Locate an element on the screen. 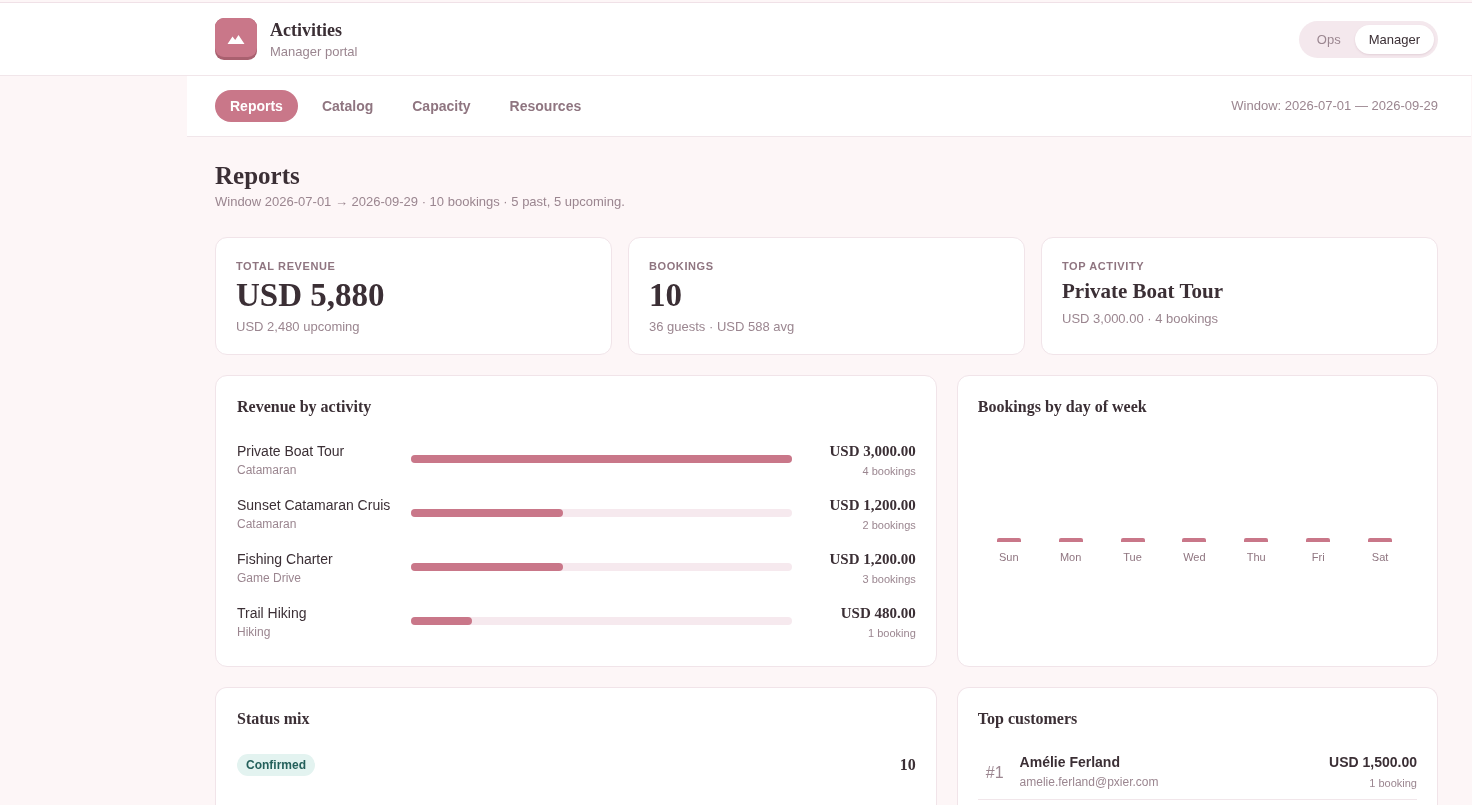 This screenshot has height=805, width=1472. stat-value: 10 is located at coordinates (665, 295).